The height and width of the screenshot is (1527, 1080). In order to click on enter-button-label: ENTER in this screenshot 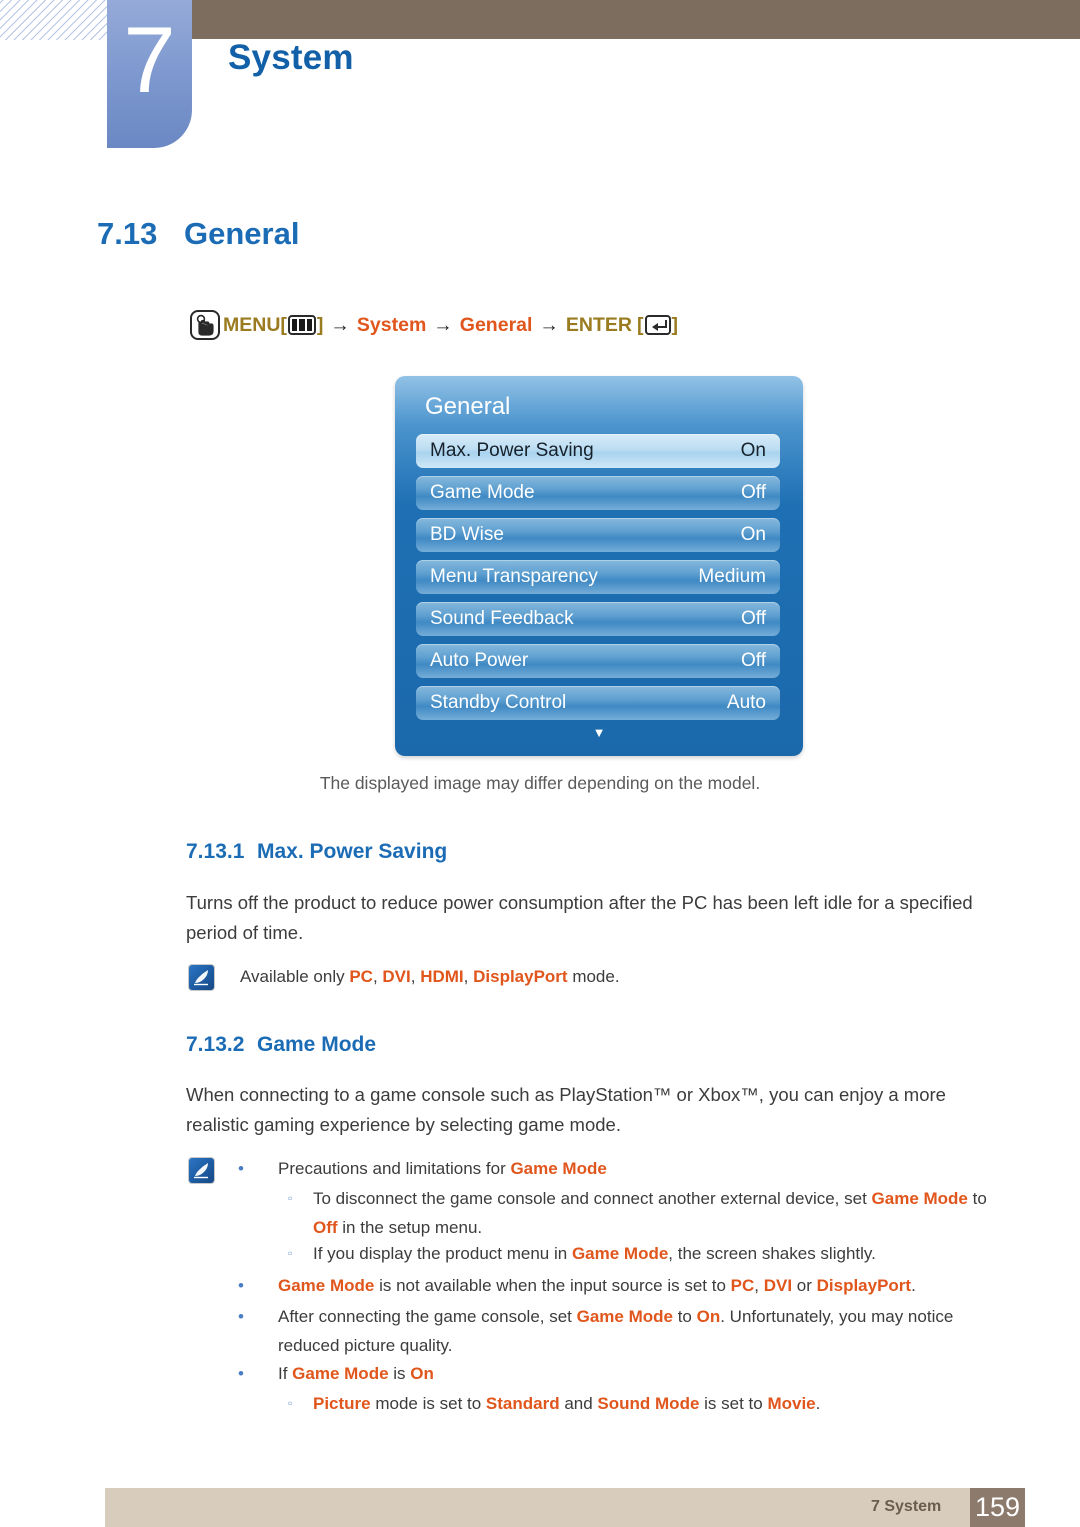, I will do `click(599, 324)`.